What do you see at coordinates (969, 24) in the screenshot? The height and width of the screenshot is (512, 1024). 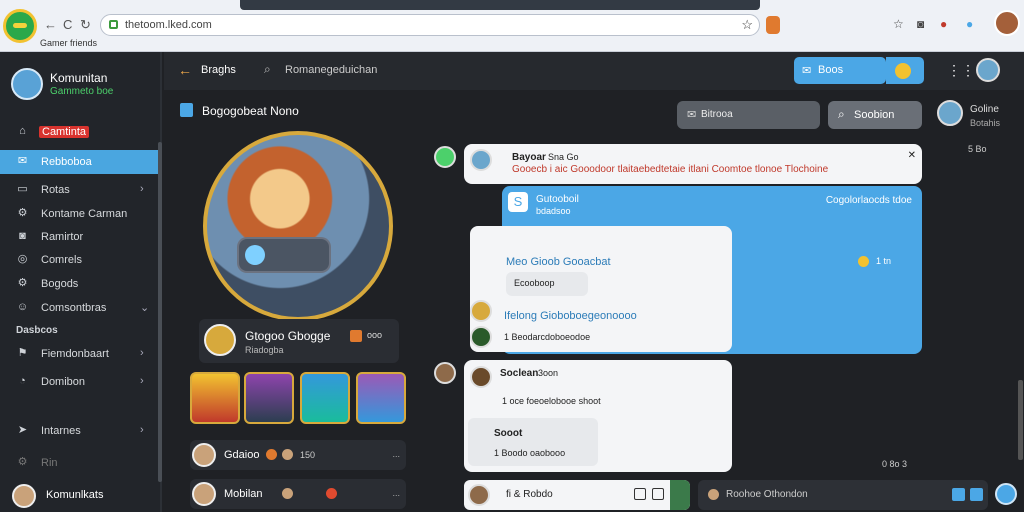 I see `info-icon: ●` at bounding box center [969, 24].